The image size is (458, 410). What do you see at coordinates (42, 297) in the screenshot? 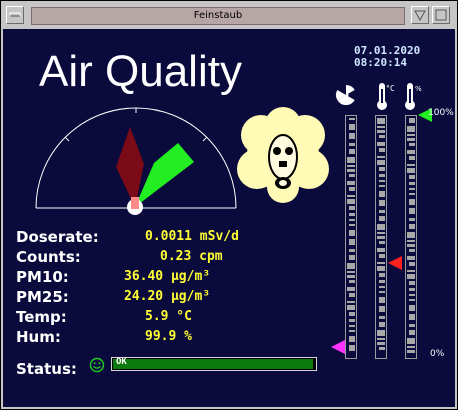
I see `pm25-label: PM25:` at bounding box center [42, 297].